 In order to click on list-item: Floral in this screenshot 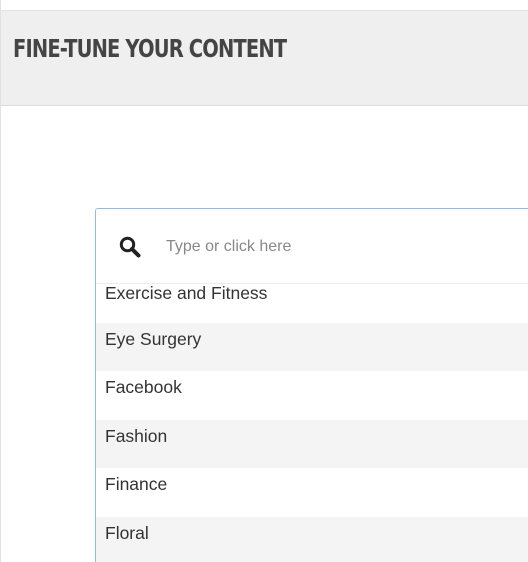, I will do `click(312, 539)`.